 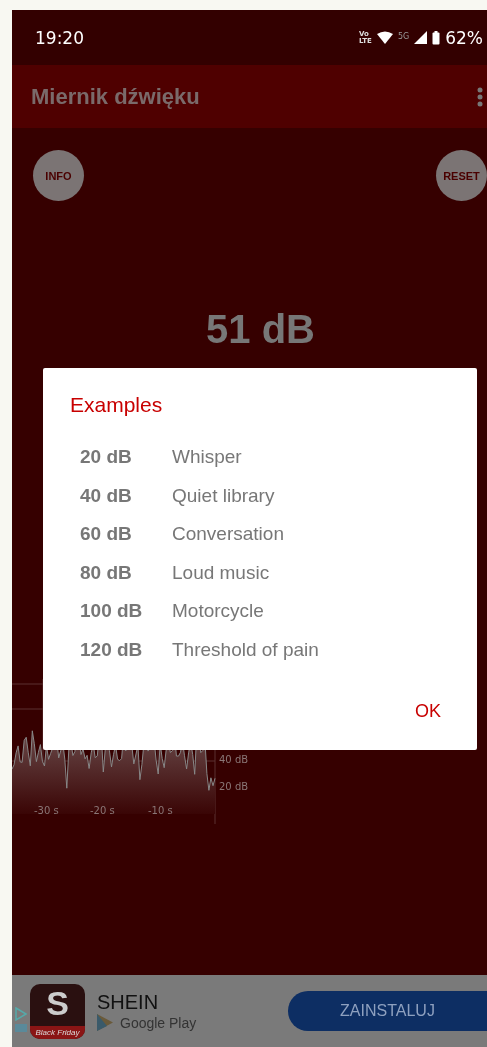 I want to click on info-button: INFO, so click(x=58, y=175).